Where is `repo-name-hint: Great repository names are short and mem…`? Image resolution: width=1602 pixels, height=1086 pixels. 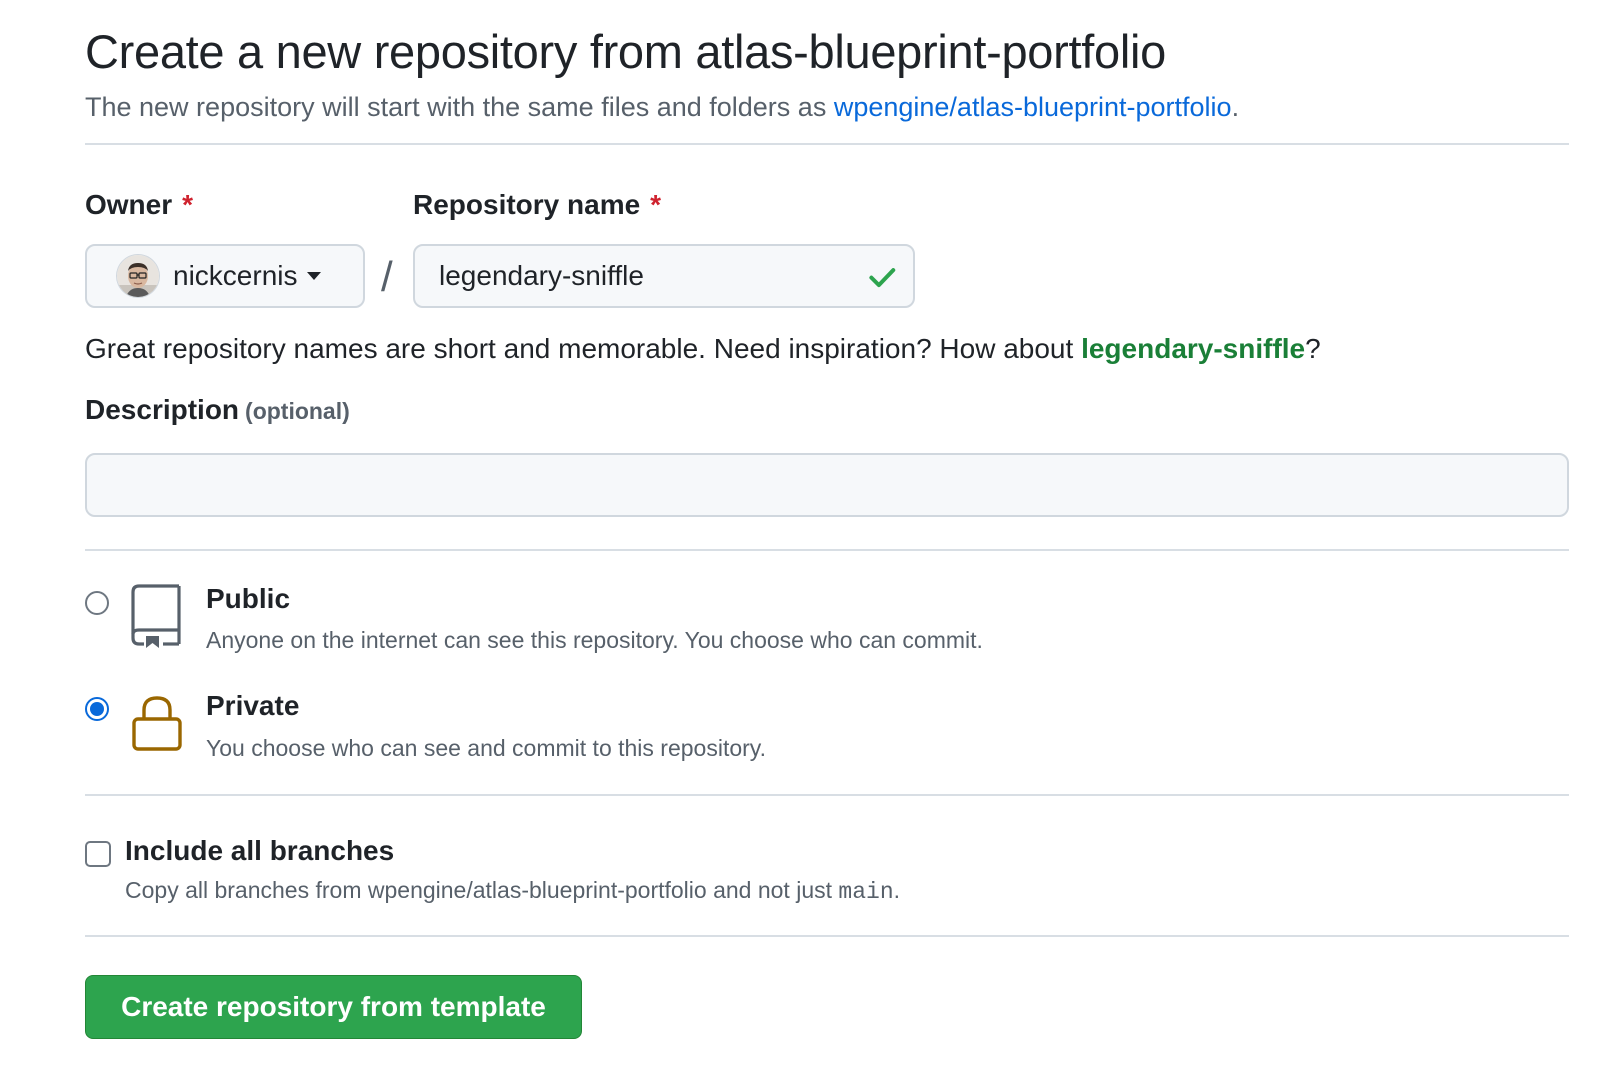
repo-name-hint: Great repository names are short and mem… is located at coordinates (703, 349).